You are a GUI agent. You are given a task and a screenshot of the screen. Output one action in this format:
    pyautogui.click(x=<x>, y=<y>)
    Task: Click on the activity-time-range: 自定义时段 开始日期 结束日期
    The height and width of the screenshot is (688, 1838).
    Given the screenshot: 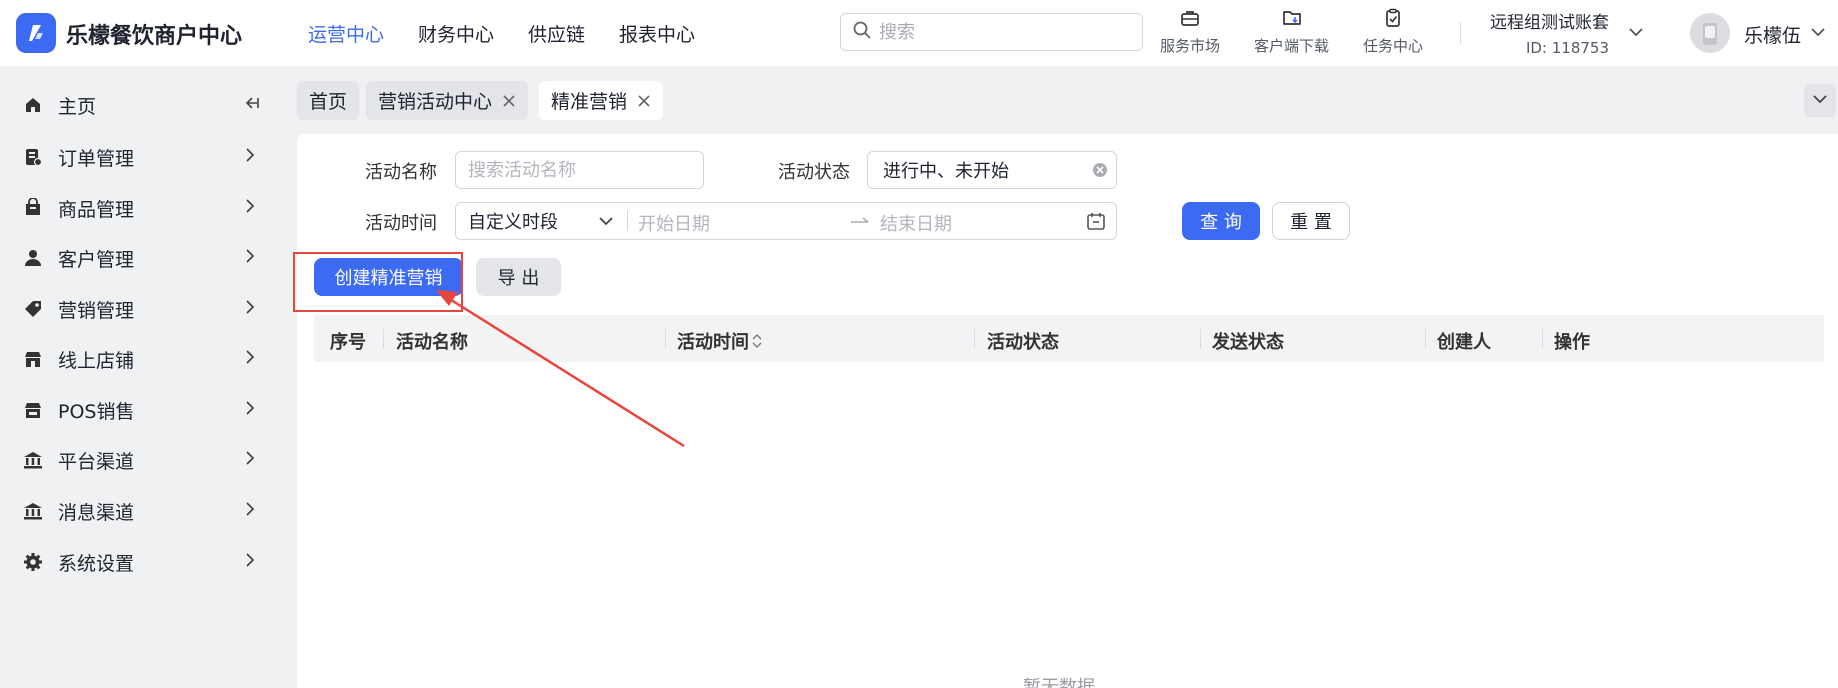 What is the action you would take?
    pyautogui.click(x=786, y=221)
    